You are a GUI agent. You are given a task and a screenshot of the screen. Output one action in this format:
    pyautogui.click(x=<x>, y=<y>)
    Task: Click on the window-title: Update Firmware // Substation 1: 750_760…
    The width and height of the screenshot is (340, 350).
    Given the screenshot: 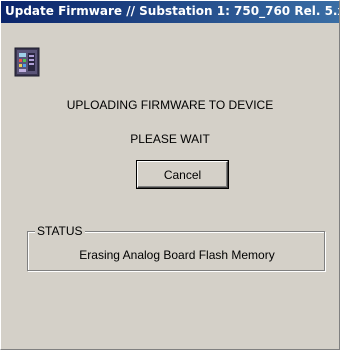 What is the action you would take?
    pyautogui.click(x=172, y=11)
    